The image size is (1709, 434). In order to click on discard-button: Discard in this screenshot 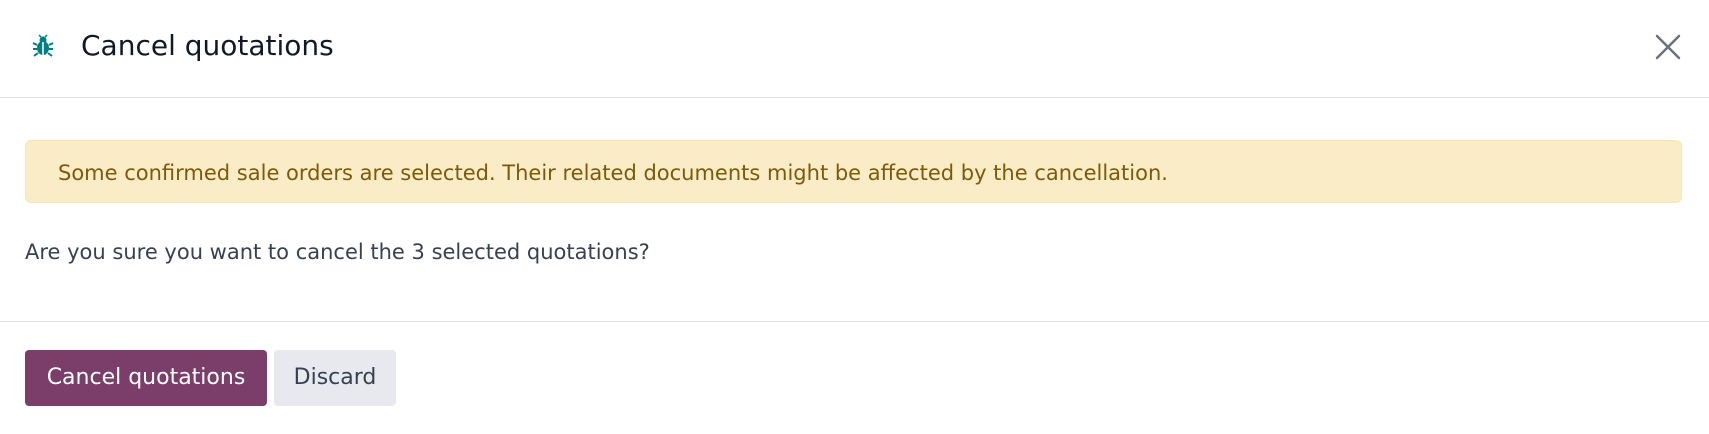, I will do `click(335, 378)`.